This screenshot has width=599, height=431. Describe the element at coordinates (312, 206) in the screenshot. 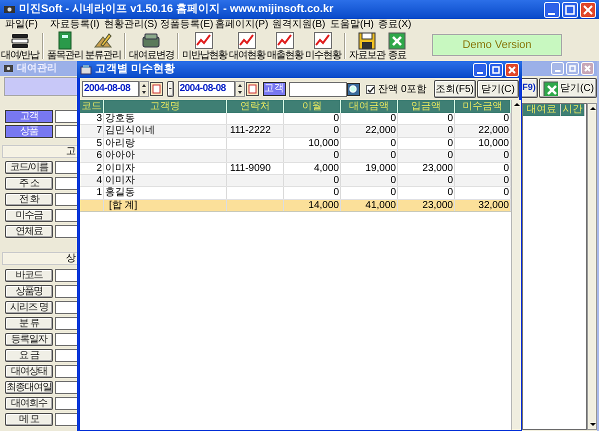

I see `total-cell: 14,000` at that location.